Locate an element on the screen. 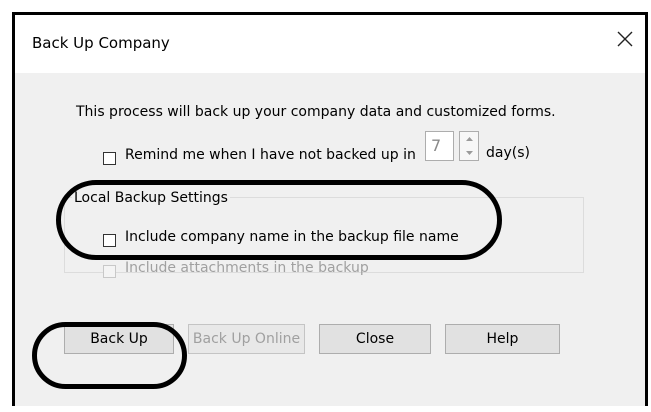 The image size is (651, 412). include-attachments-checkbox is located at coordinates (109, 271).